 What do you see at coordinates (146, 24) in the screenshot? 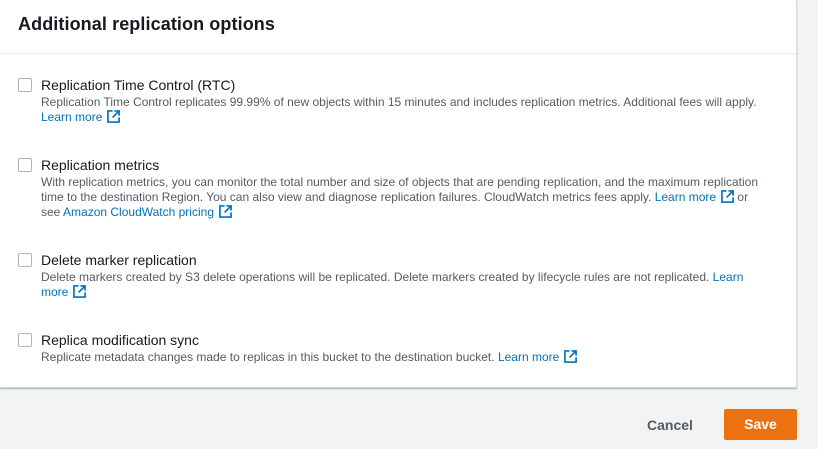
I see `panel-title: Additional replication options` at bounding box center [146, 24].